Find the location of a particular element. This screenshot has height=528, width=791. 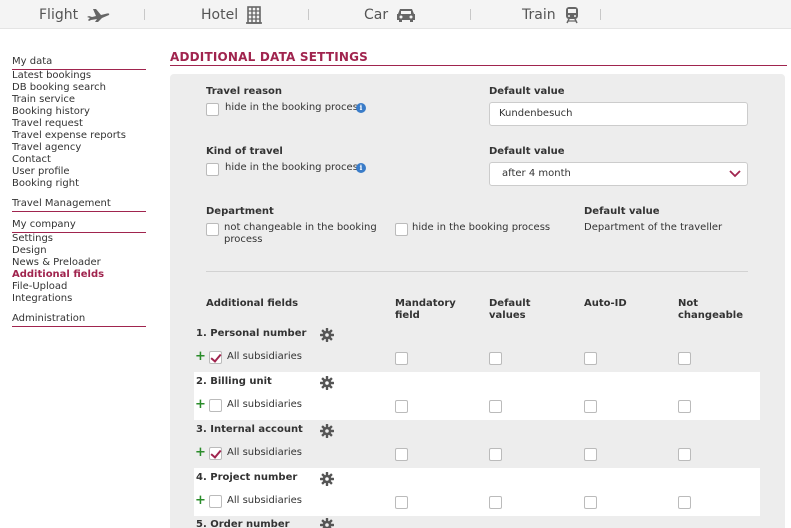

kind-of-travel-default-select: after 4 month is located at coordinates (618, 174).